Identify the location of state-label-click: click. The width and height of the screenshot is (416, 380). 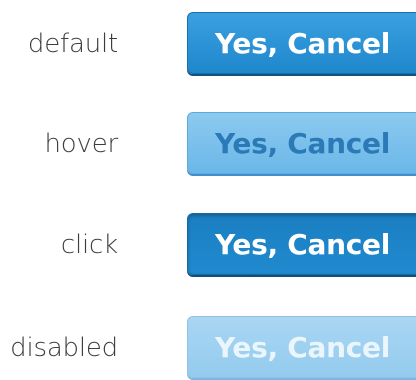
(89, 245).